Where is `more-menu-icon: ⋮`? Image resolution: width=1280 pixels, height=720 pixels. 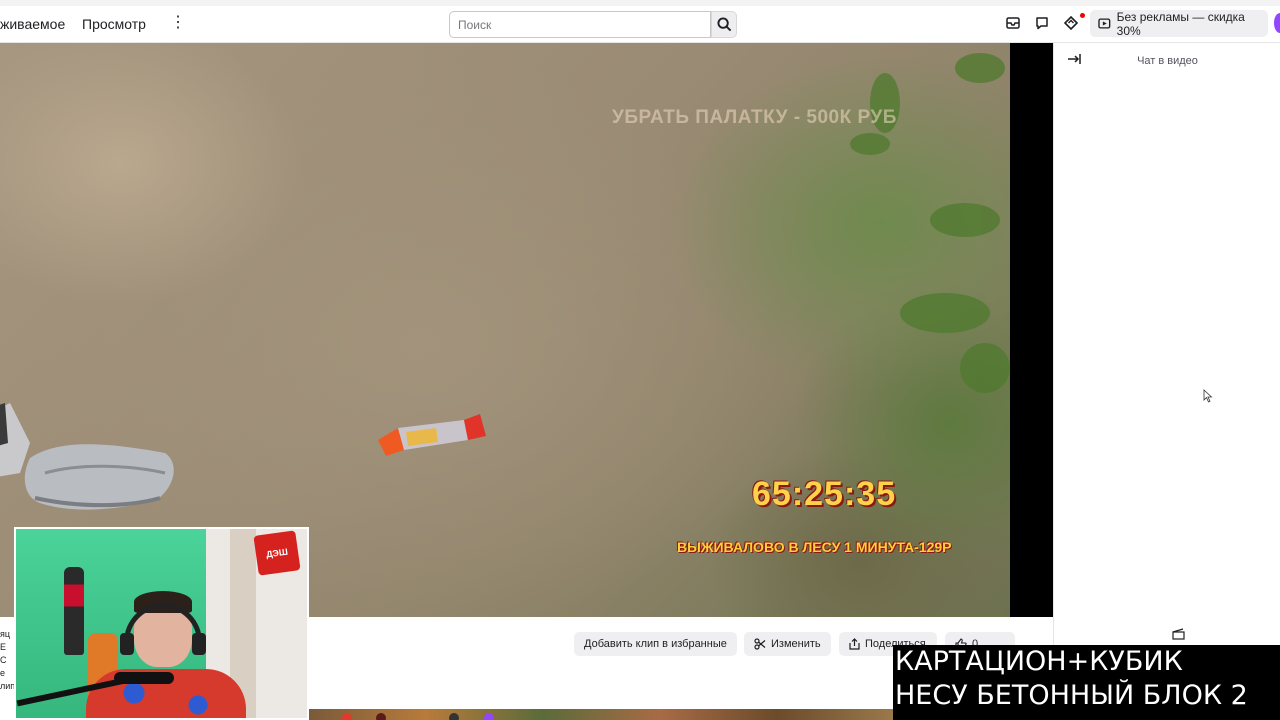 more-menu-icon: ⋮ is located at coordinates (178, 23).